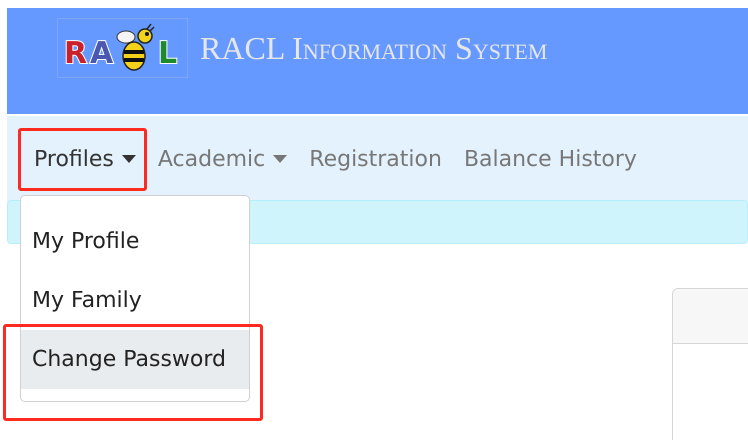 The image size is (748, 440). Describe the element at coordinates (168, 53) in the screenshot. I see `logo-letter: L` at that location.